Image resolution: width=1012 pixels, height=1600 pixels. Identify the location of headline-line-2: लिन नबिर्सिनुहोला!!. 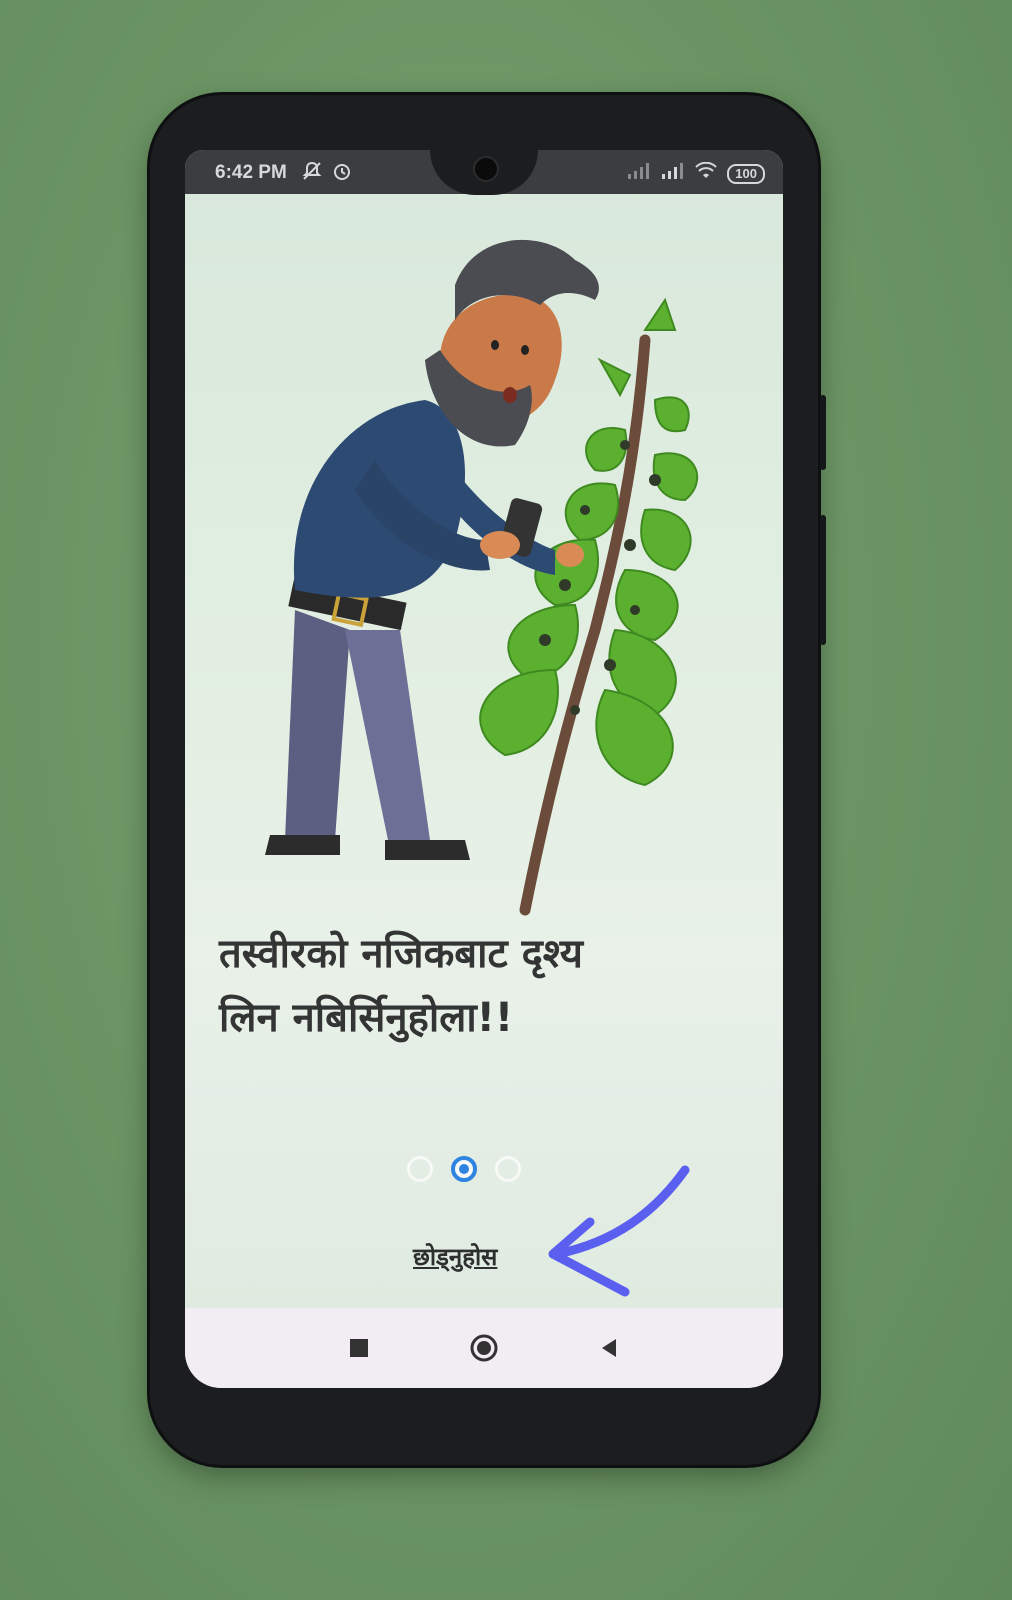
(366, 1018).